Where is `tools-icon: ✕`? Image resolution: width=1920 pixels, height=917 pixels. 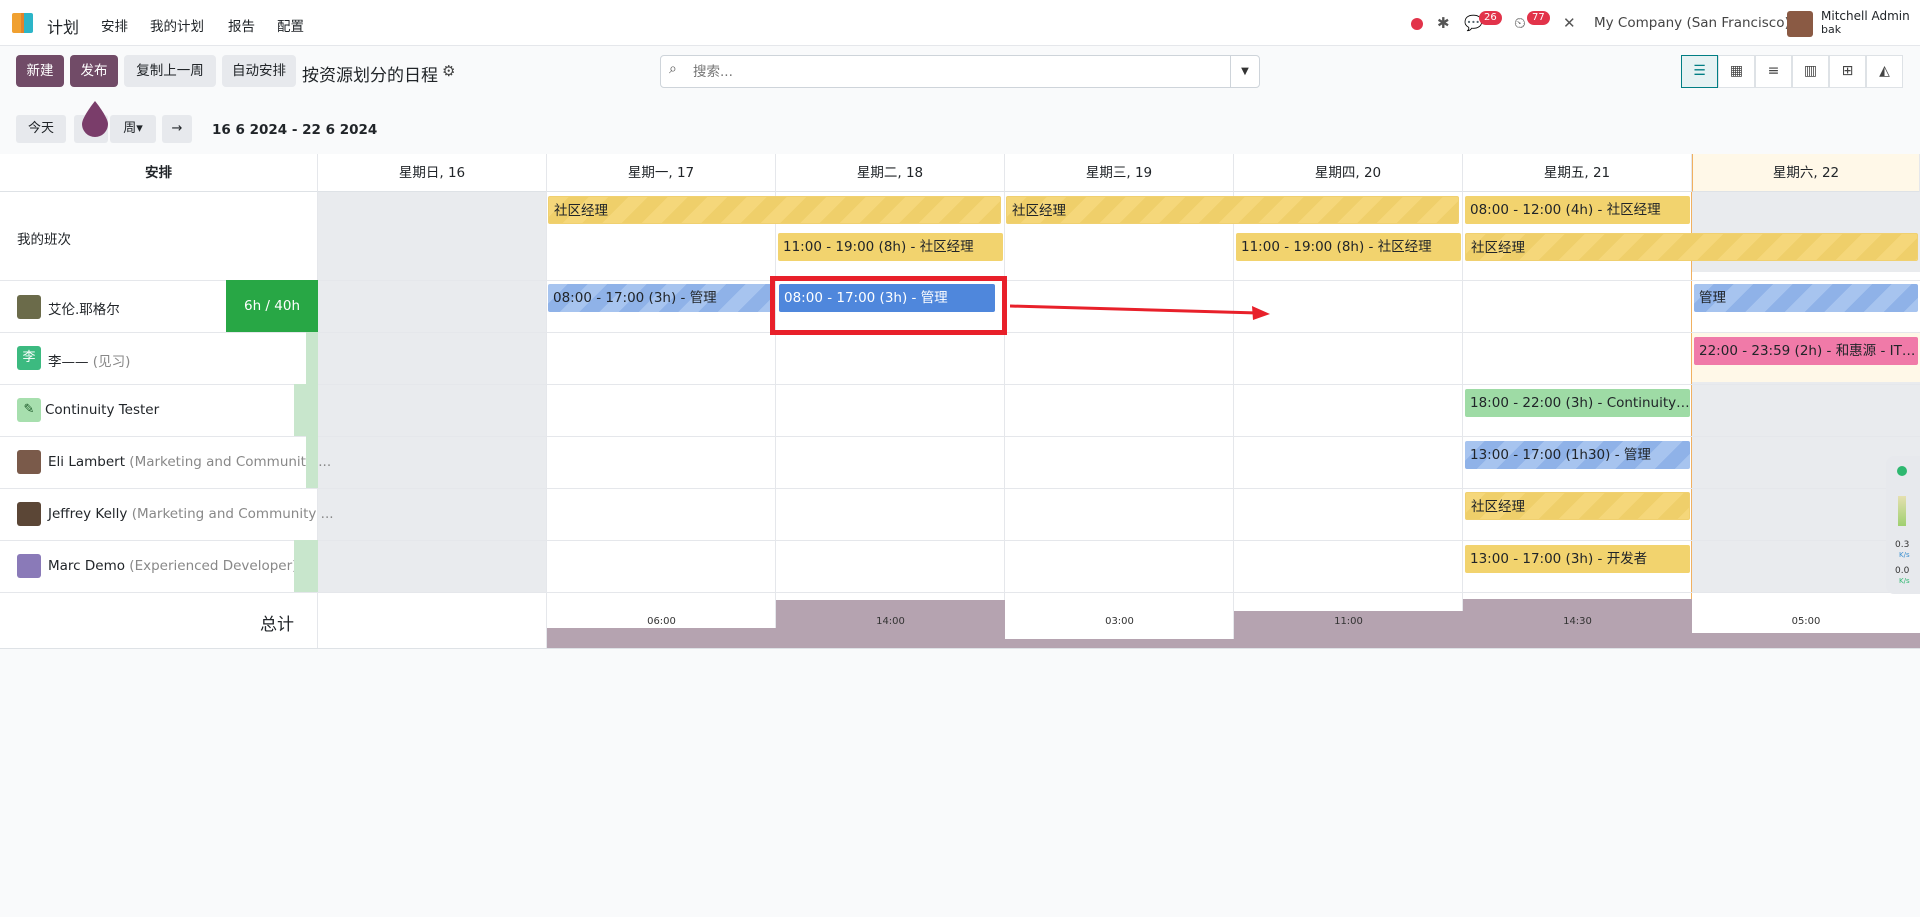 tools-icon: ✕ is located at coordinates (1569, 23).